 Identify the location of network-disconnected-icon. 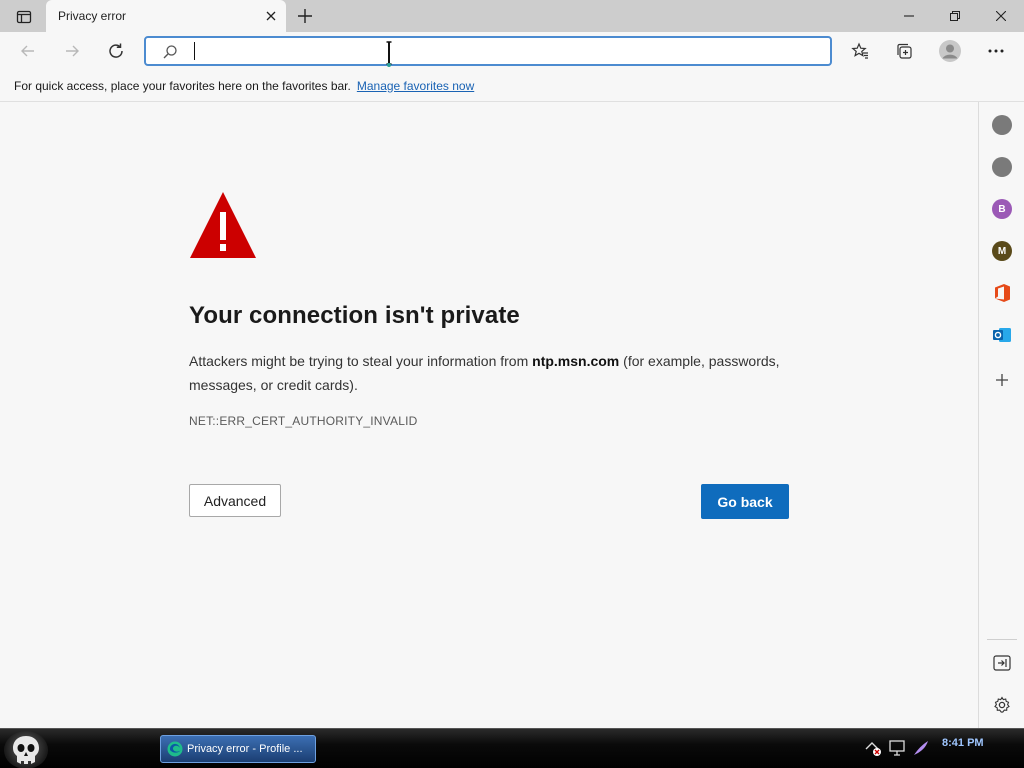
(873, 749).